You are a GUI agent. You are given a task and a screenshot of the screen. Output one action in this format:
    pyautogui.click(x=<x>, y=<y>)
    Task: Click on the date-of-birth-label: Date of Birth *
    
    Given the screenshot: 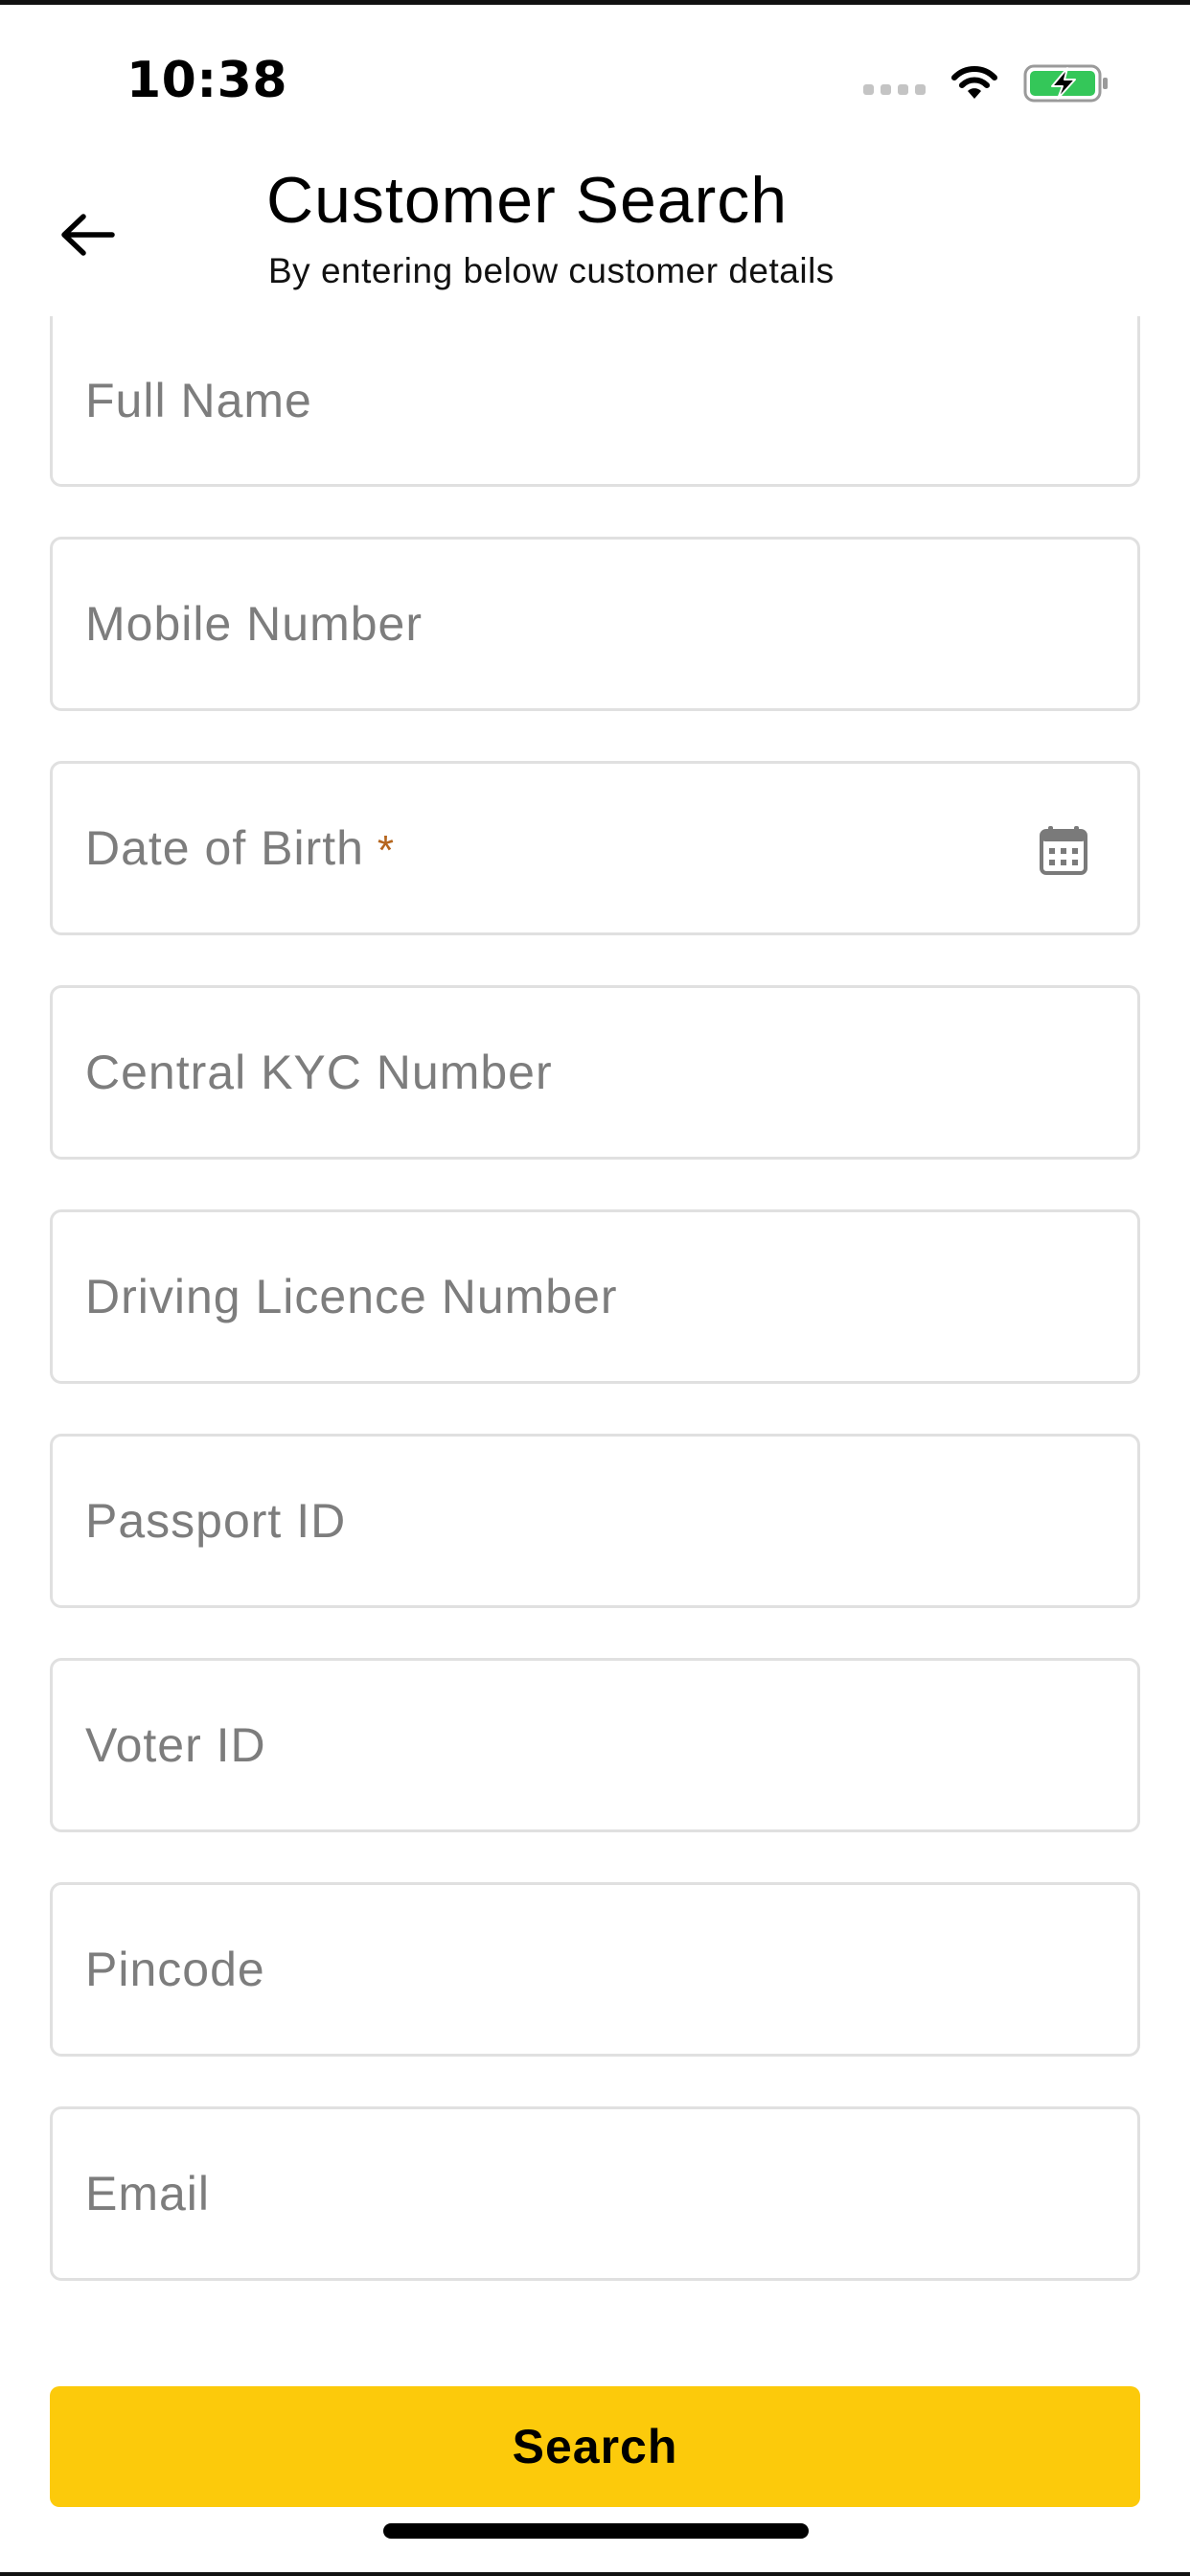 What is the action you would take?
    pyautogui.click(x=611, y=848)
    